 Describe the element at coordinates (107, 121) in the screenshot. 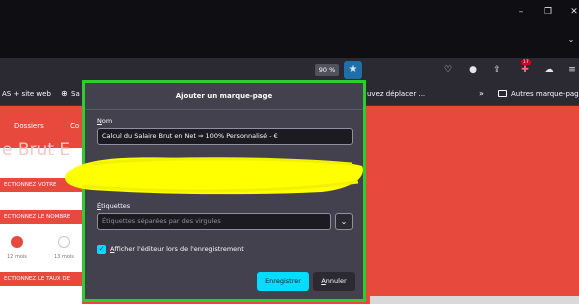

I see `label-text: om` at that location.